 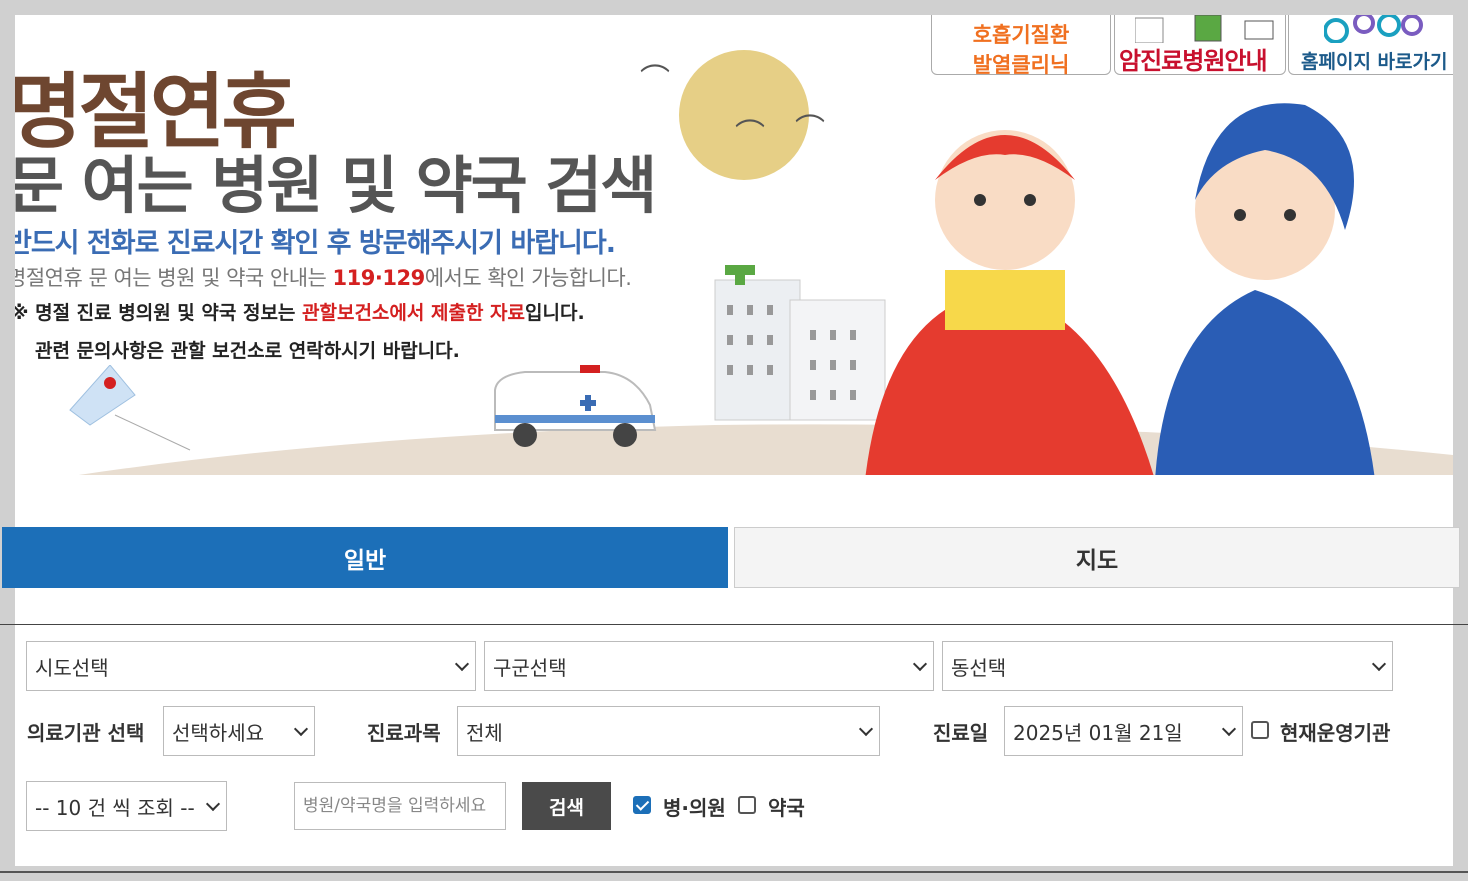 I want to click on clinic-label-line2: 발열클리닉, so click(x=1021, y=65).